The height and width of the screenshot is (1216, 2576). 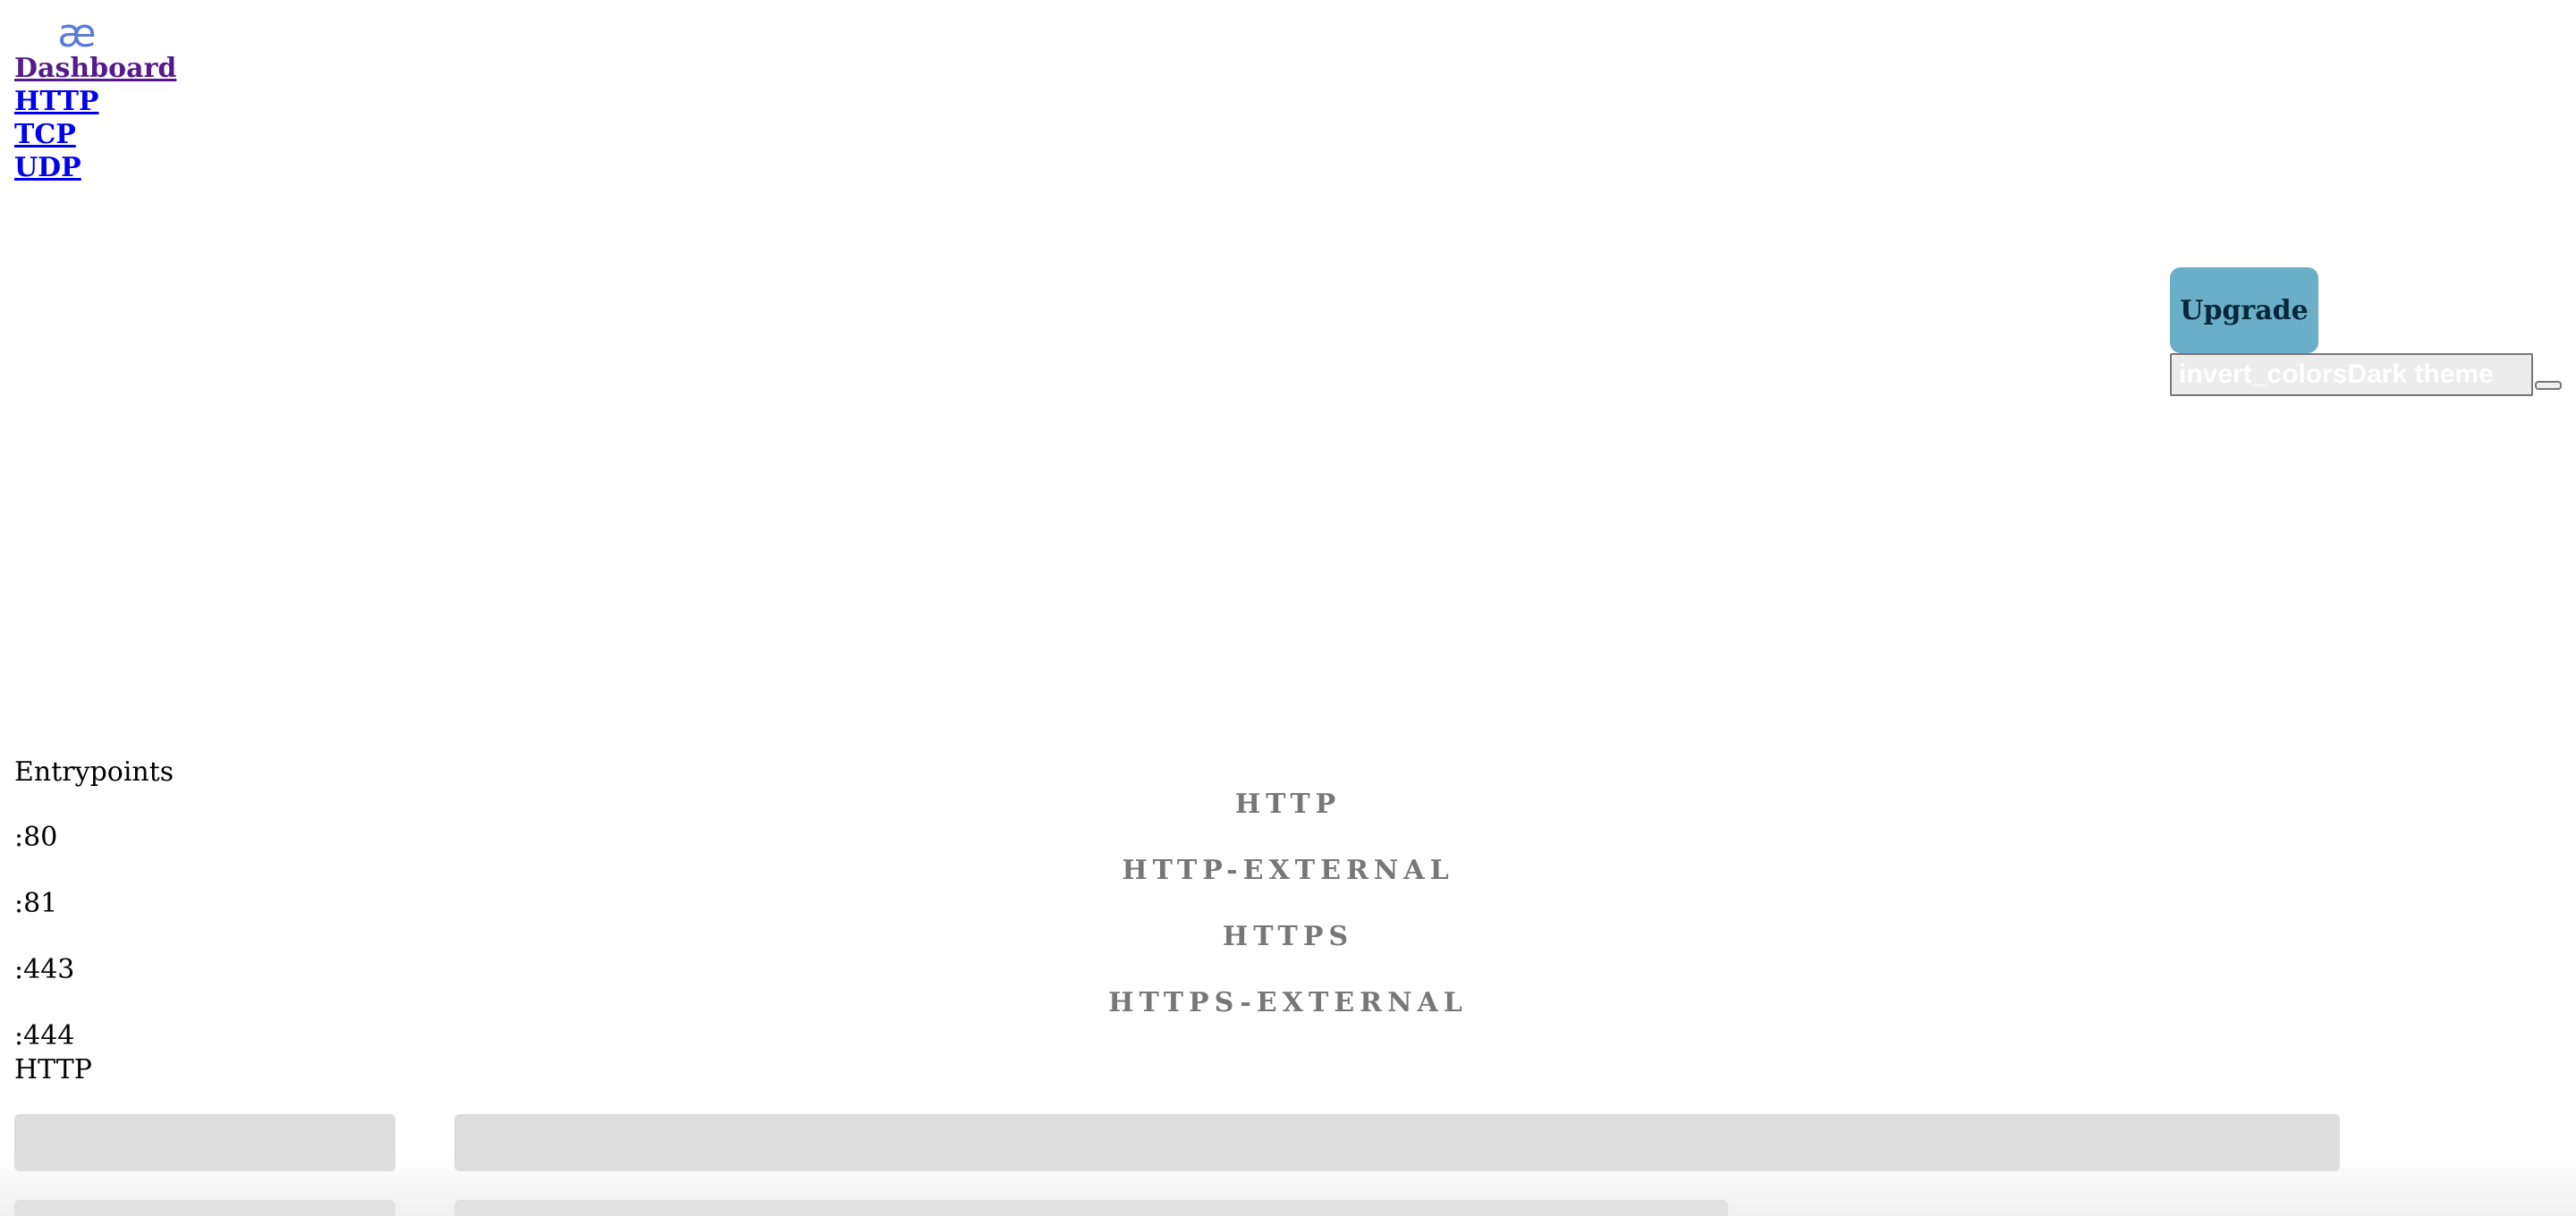 I want to click on nav-link-http: HTTP, so click(x=95, y=101).